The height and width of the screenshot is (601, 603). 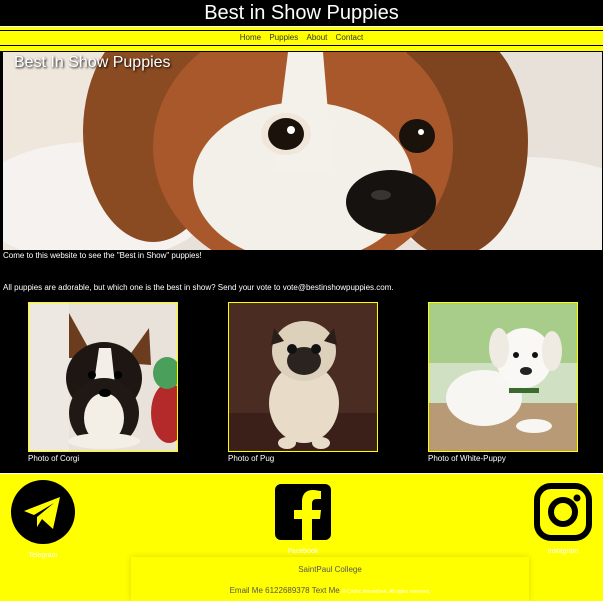 What do you see at coordinates (317, 37) in the screenshot?
I see `nav-about-link: About` at bounding box center [317, 37].